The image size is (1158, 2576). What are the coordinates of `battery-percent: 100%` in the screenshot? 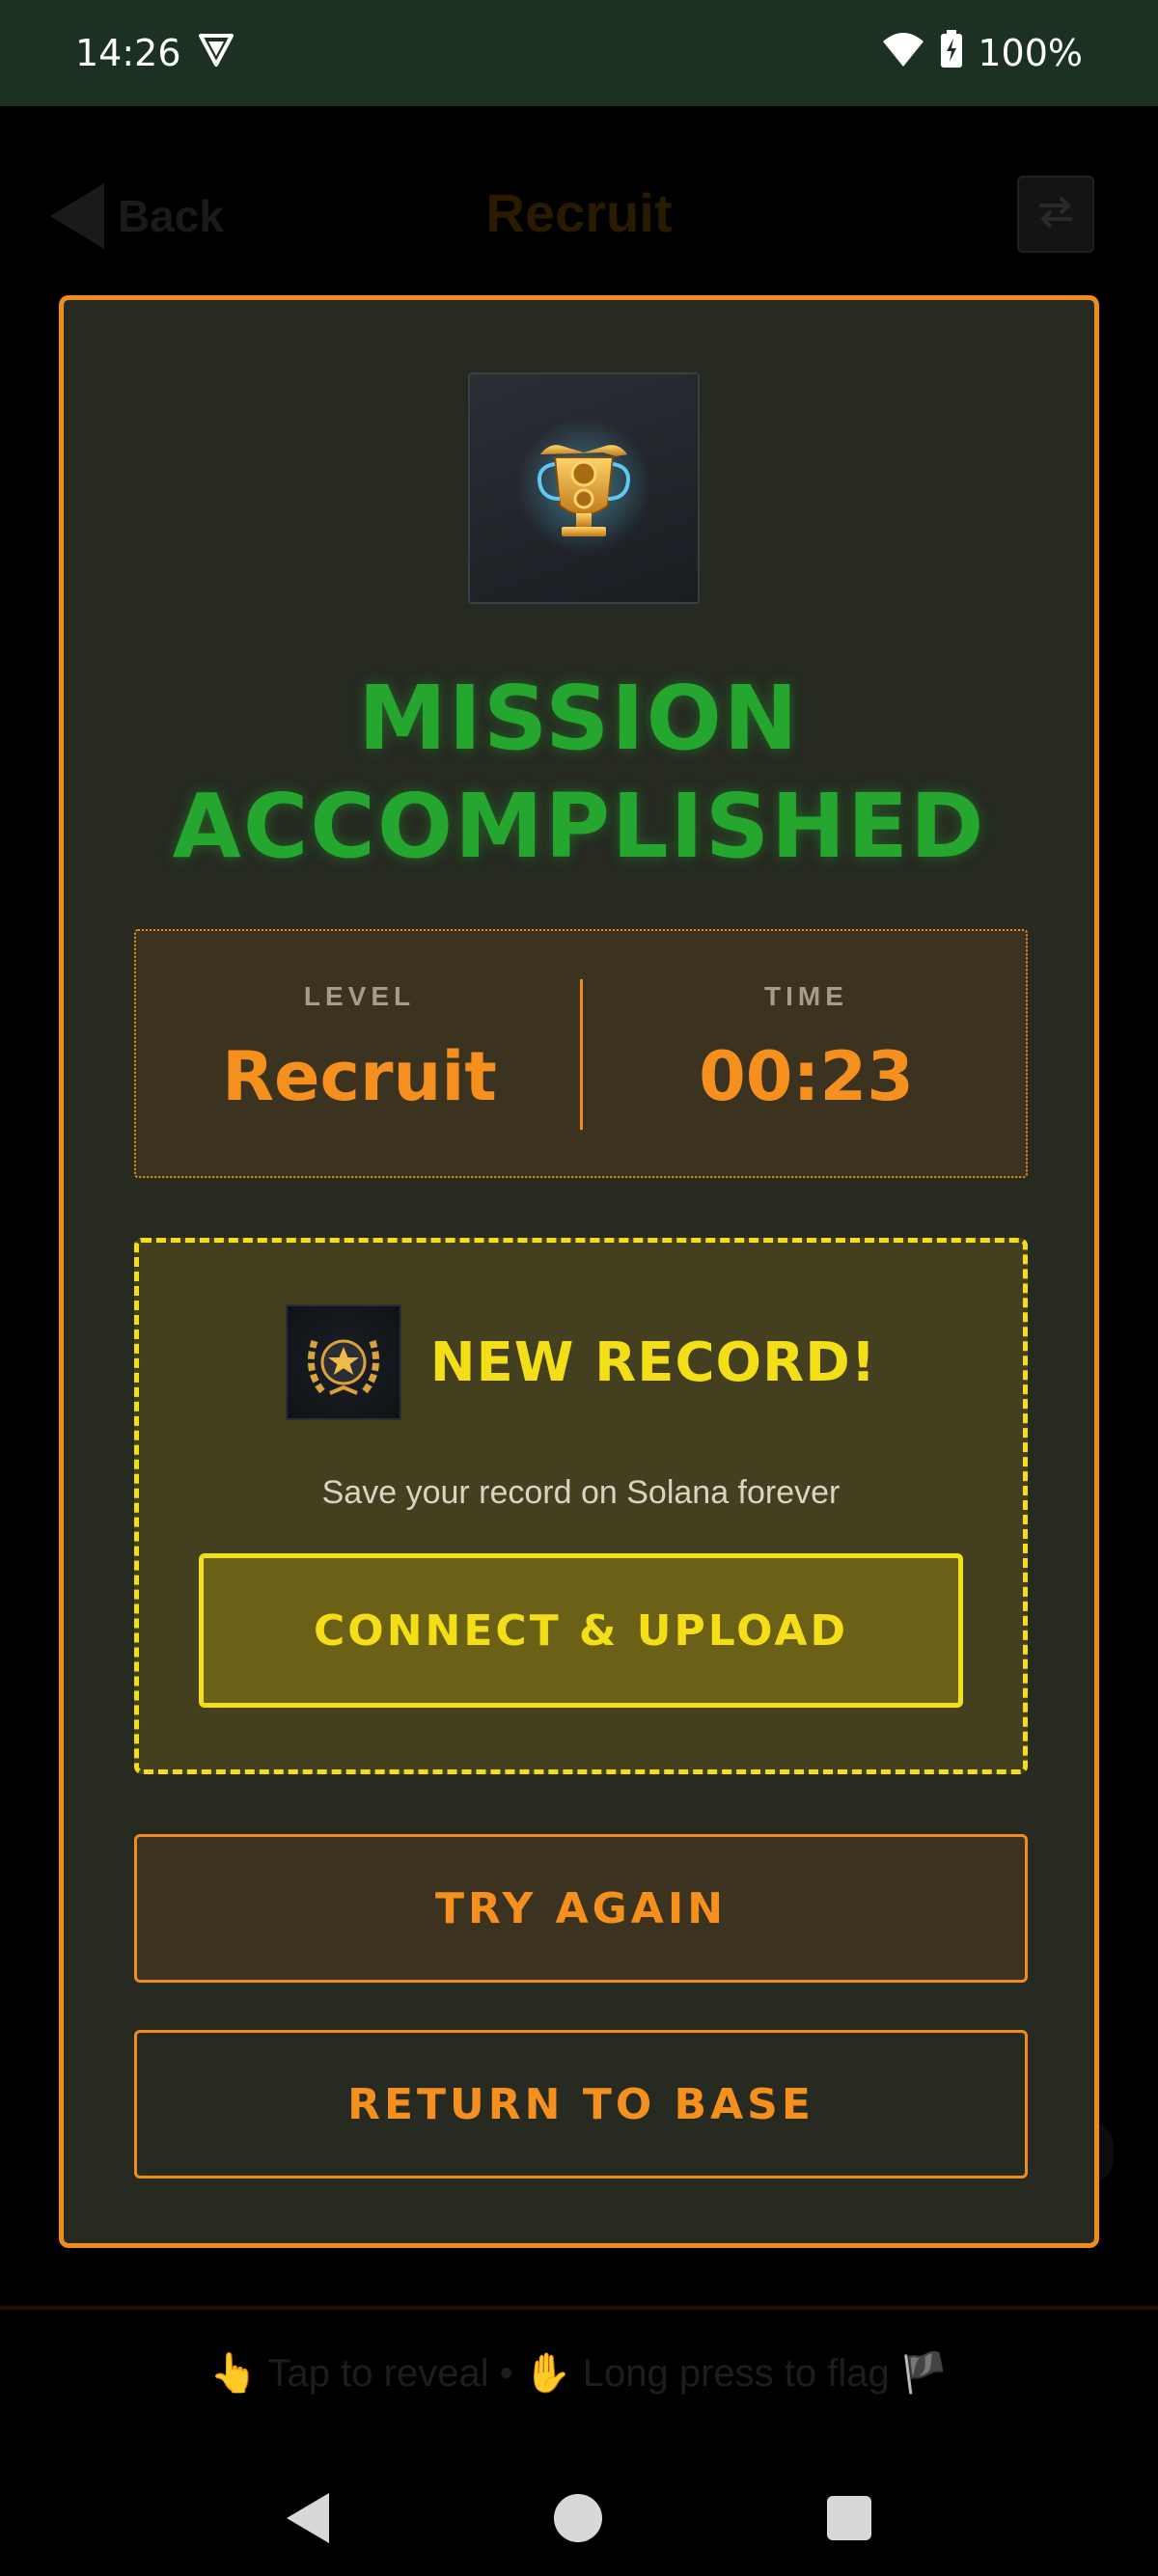 It's located at (1030, 53).